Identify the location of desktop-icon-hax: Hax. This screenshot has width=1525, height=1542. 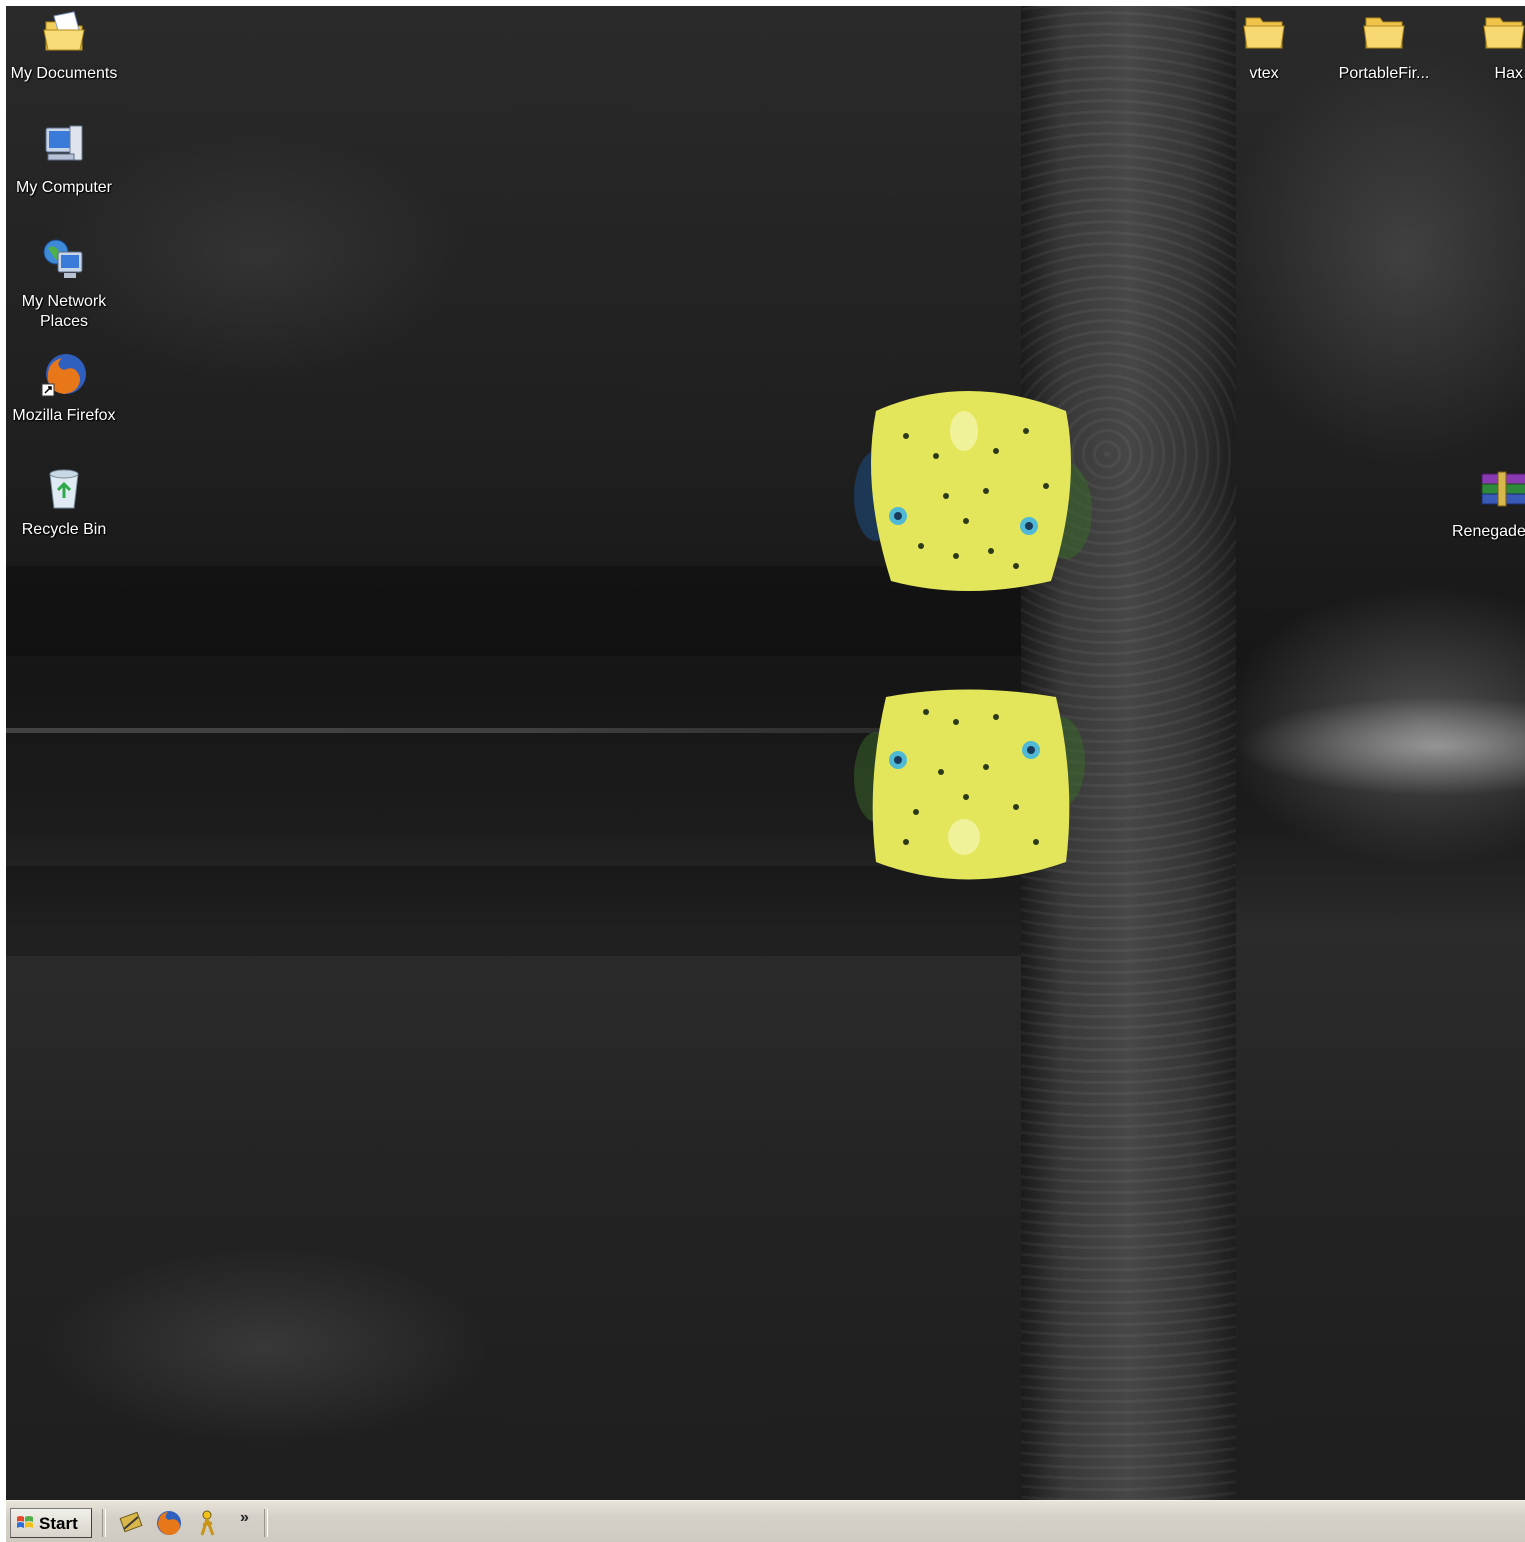
(1485, 46).